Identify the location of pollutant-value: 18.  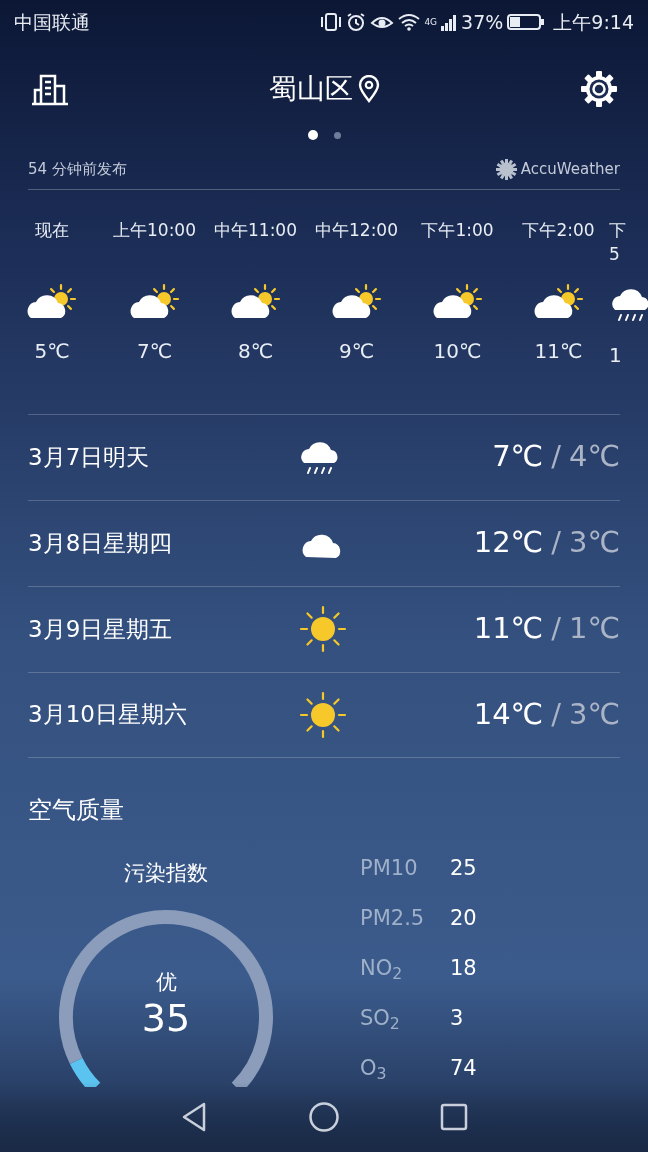
(463, 968).